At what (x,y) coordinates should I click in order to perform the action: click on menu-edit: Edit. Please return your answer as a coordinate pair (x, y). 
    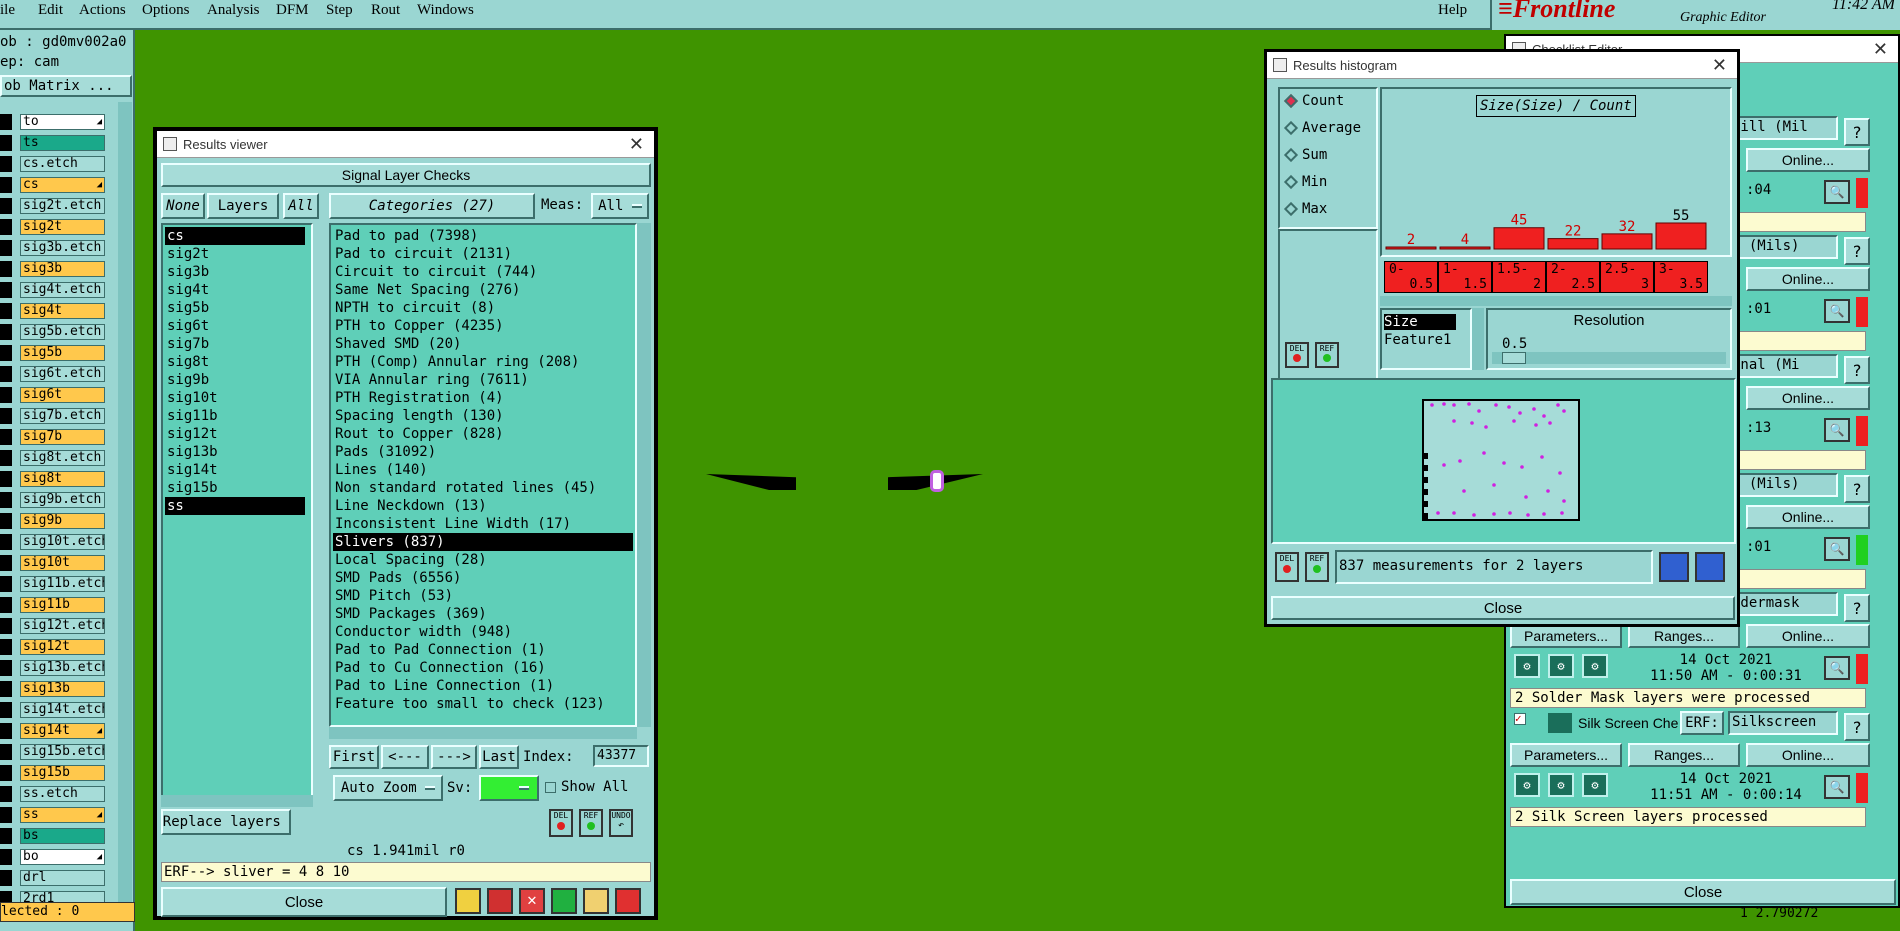
    Looking at the image, I should click on (50, 10).